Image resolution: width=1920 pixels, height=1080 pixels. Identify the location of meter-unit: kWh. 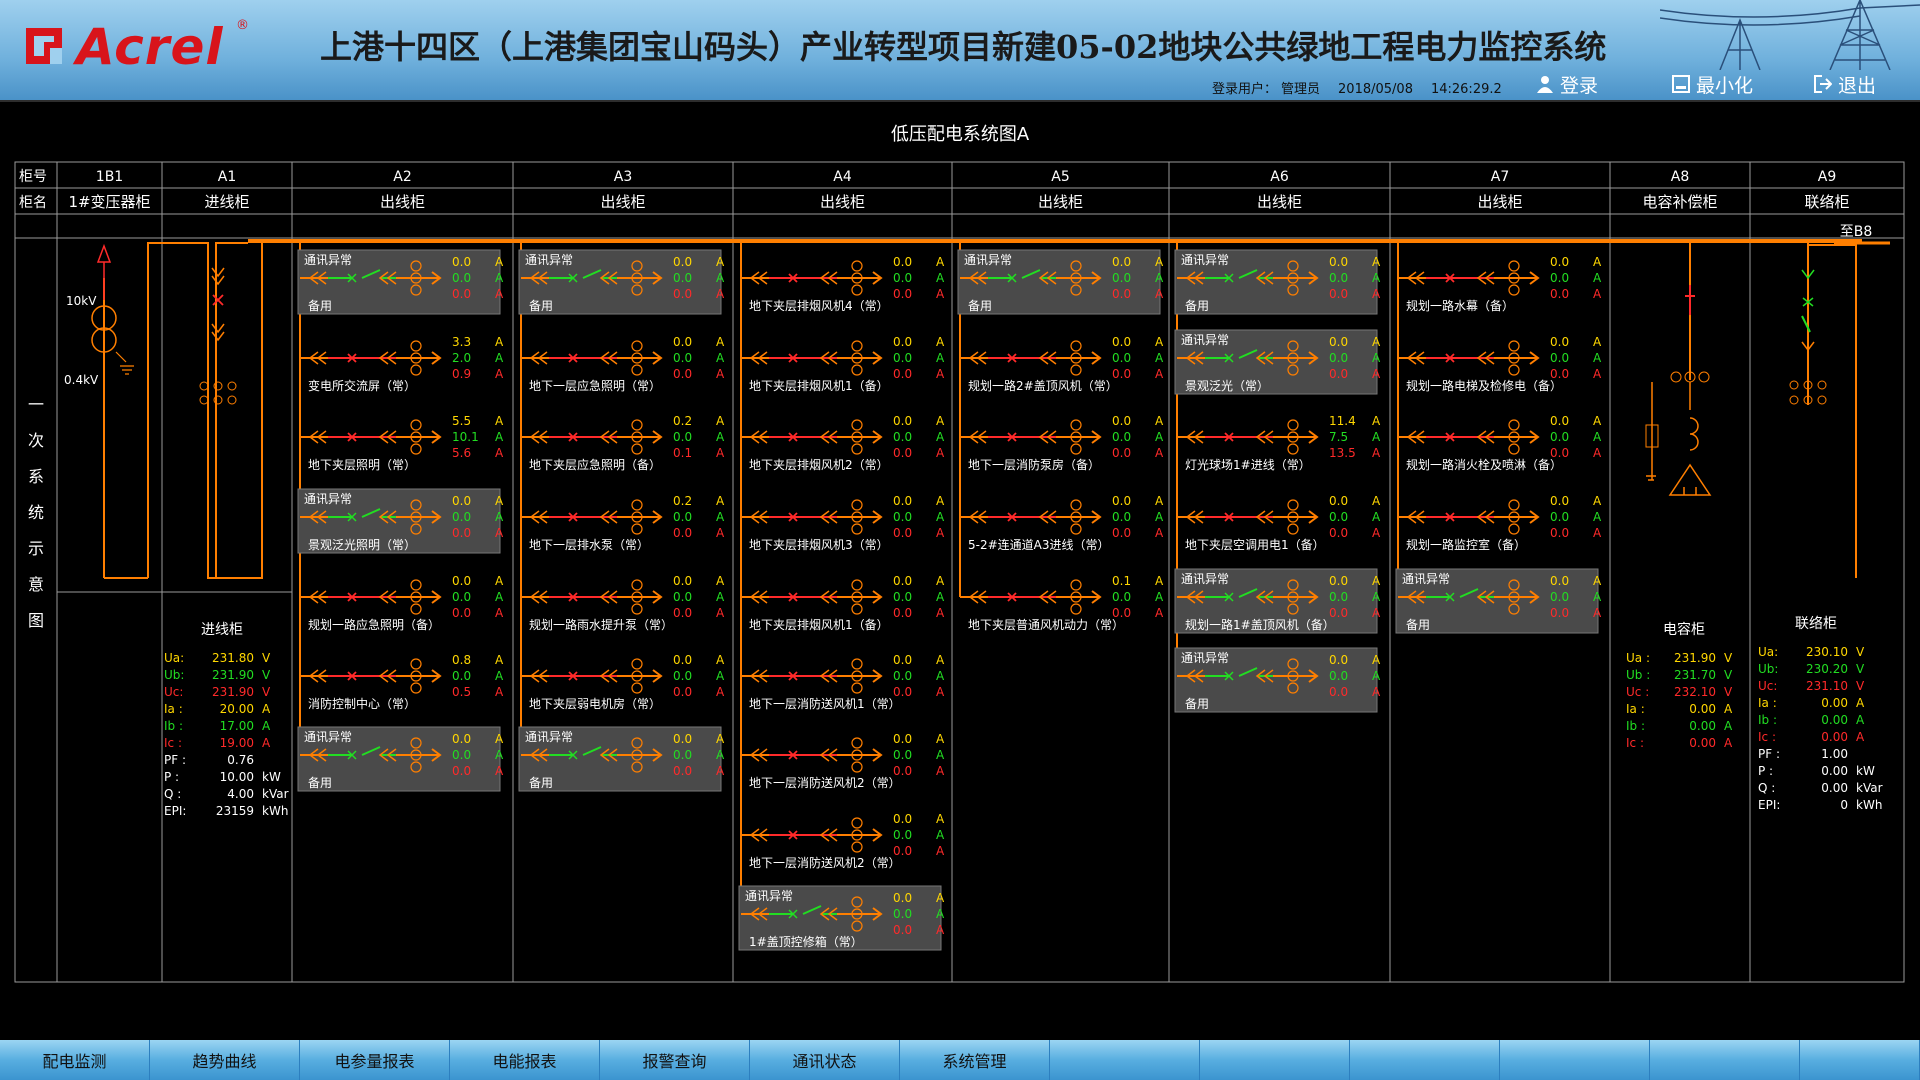
(275, 811).